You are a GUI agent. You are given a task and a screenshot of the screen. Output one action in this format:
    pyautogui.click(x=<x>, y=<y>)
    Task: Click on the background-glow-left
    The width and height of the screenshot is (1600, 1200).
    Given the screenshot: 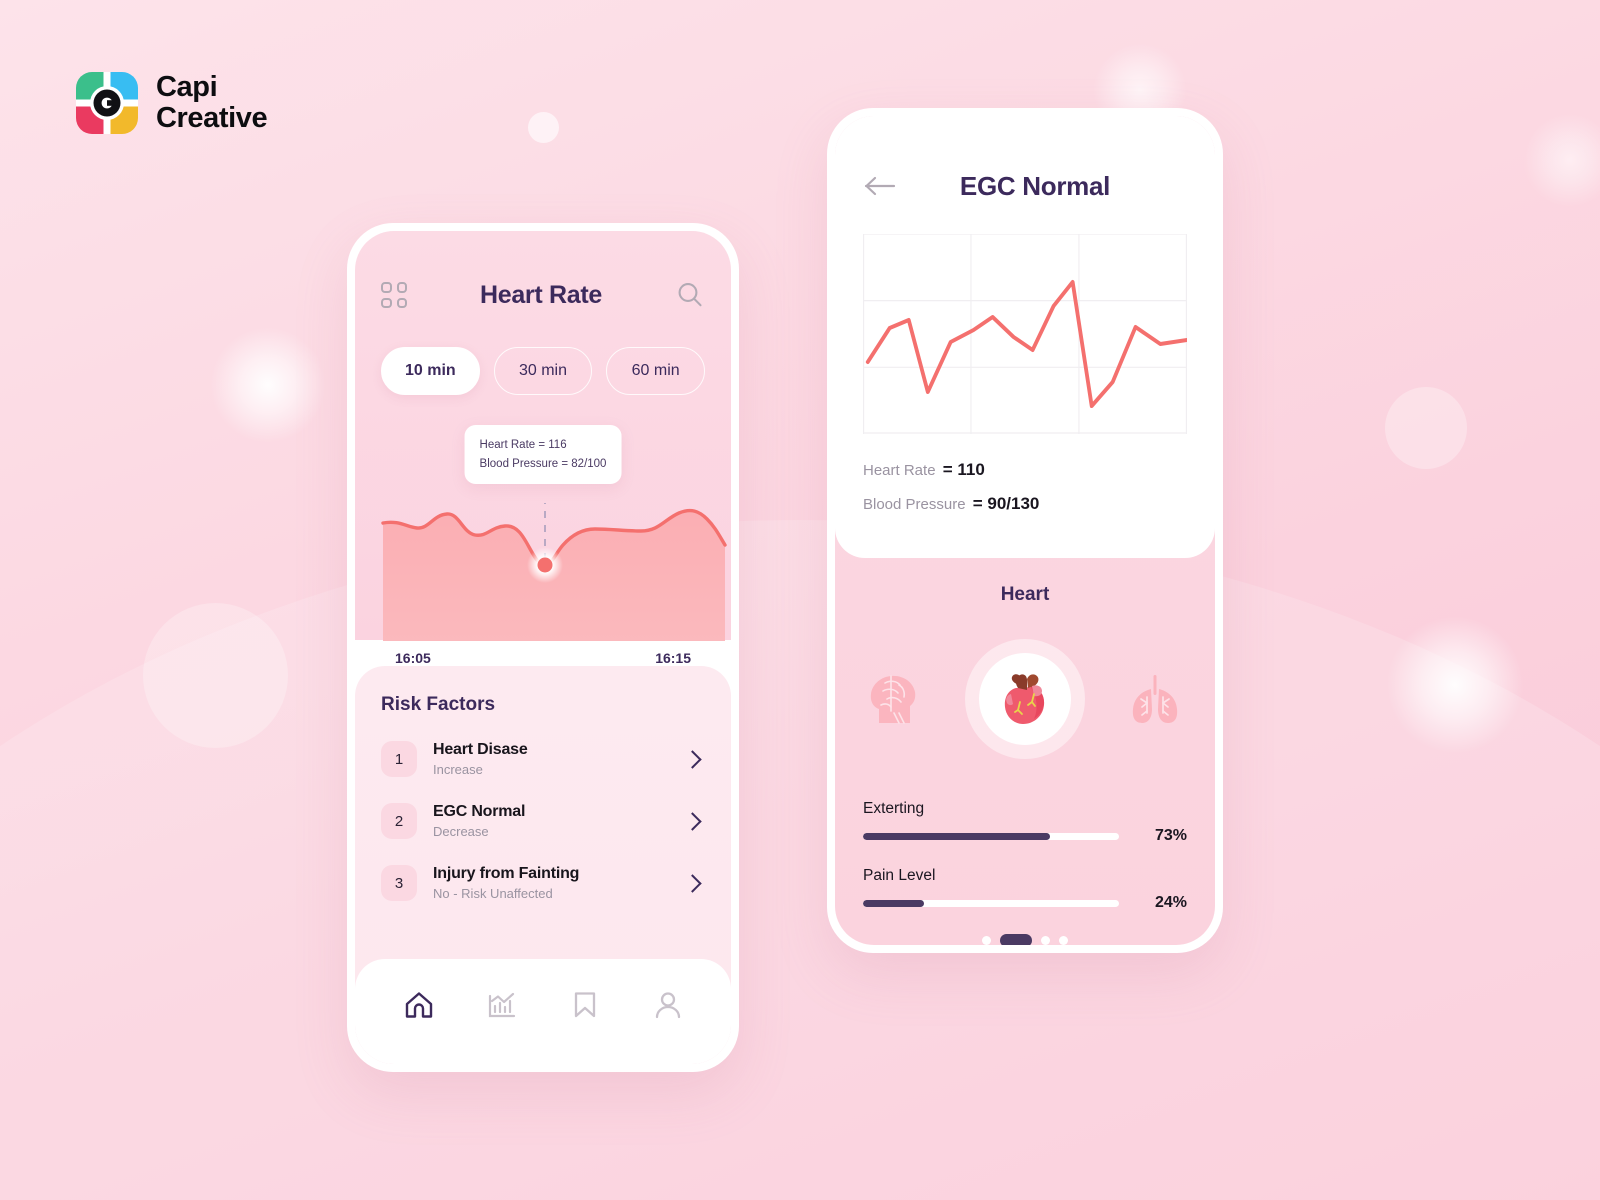 What is the action you would take?
    pyautogui.click(x=268, y=385)
    